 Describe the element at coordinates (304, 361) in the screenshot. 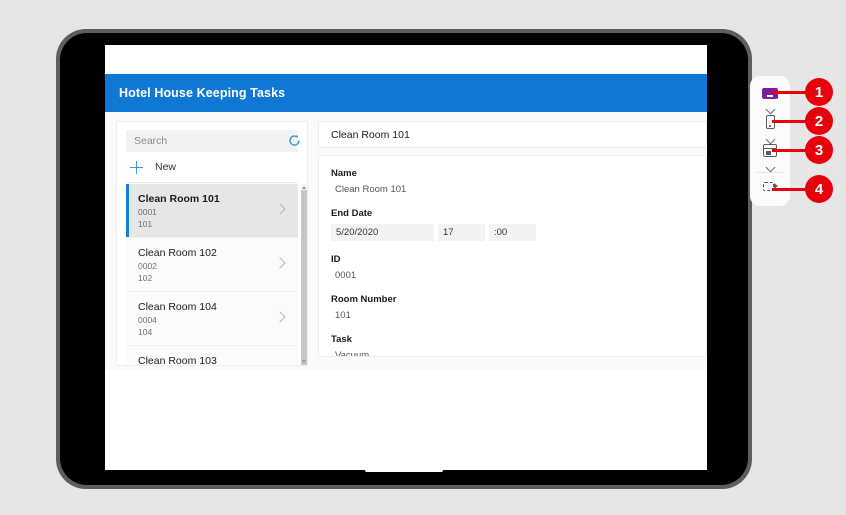

I see `scroll-down-icon` at that location.